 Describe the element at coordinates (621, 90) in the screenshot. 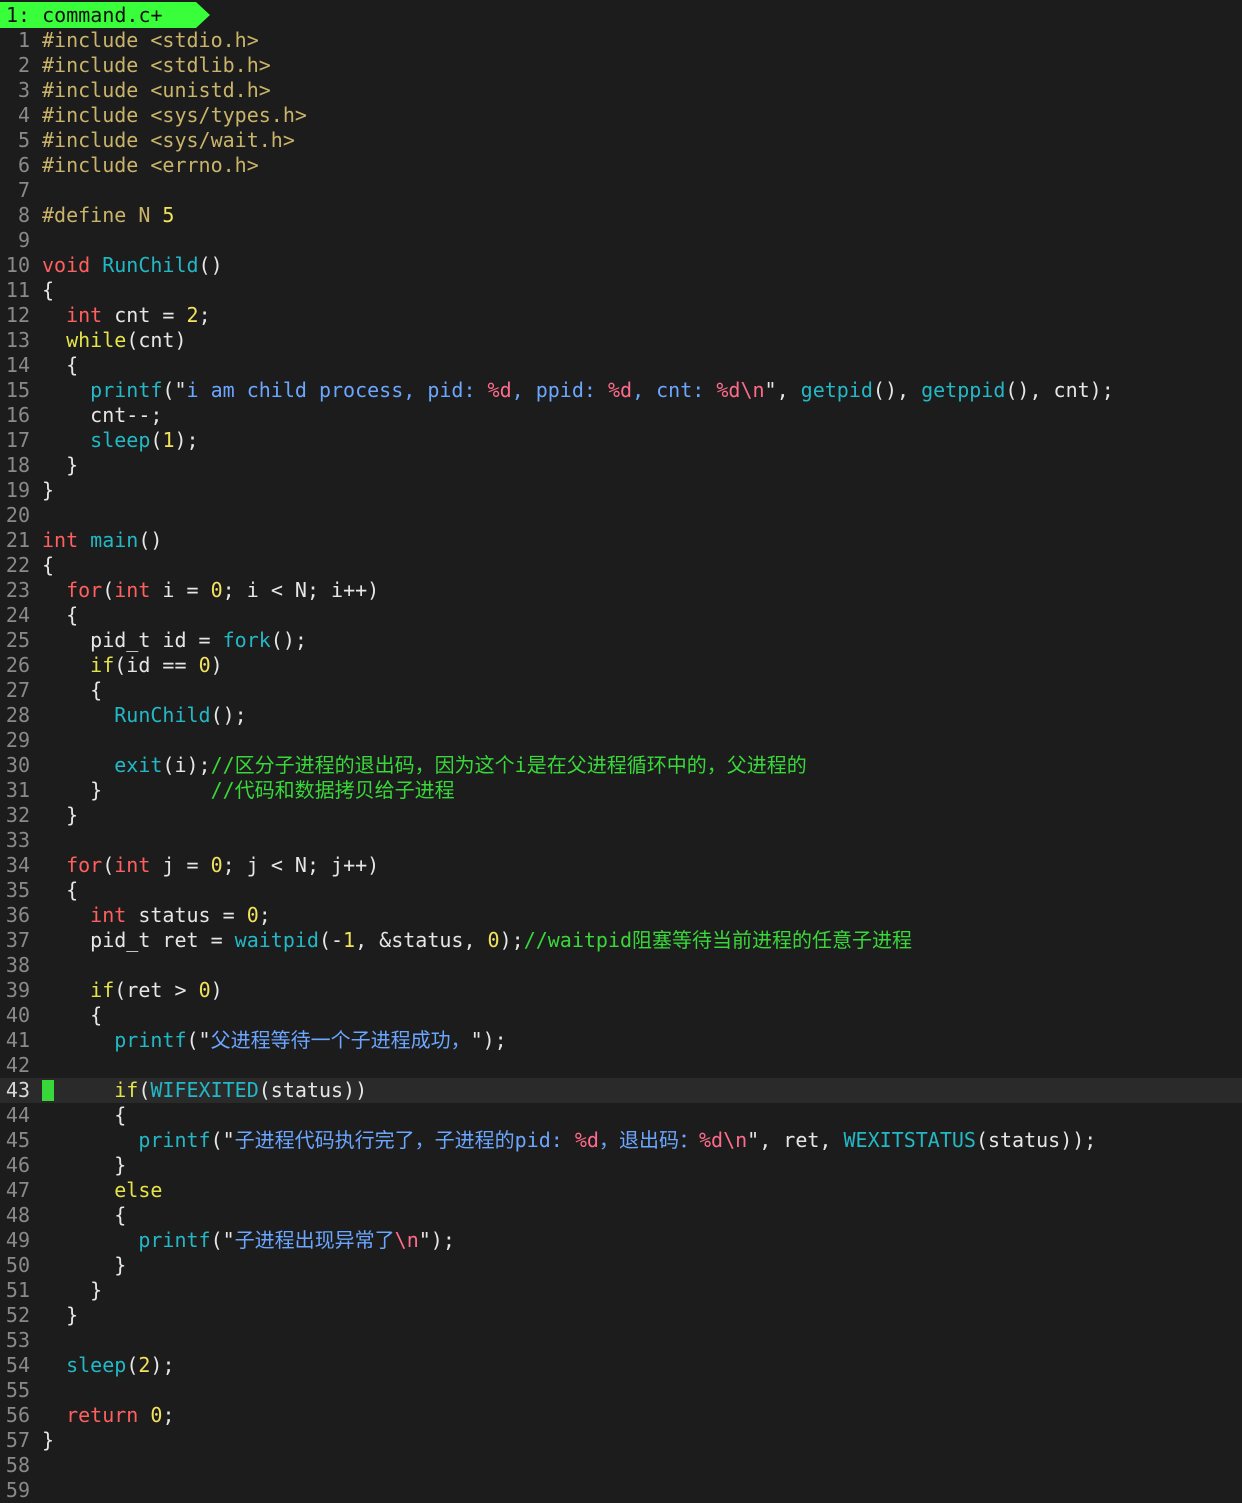

I see `code-line: 3 #include <unistd.h>` at that location.